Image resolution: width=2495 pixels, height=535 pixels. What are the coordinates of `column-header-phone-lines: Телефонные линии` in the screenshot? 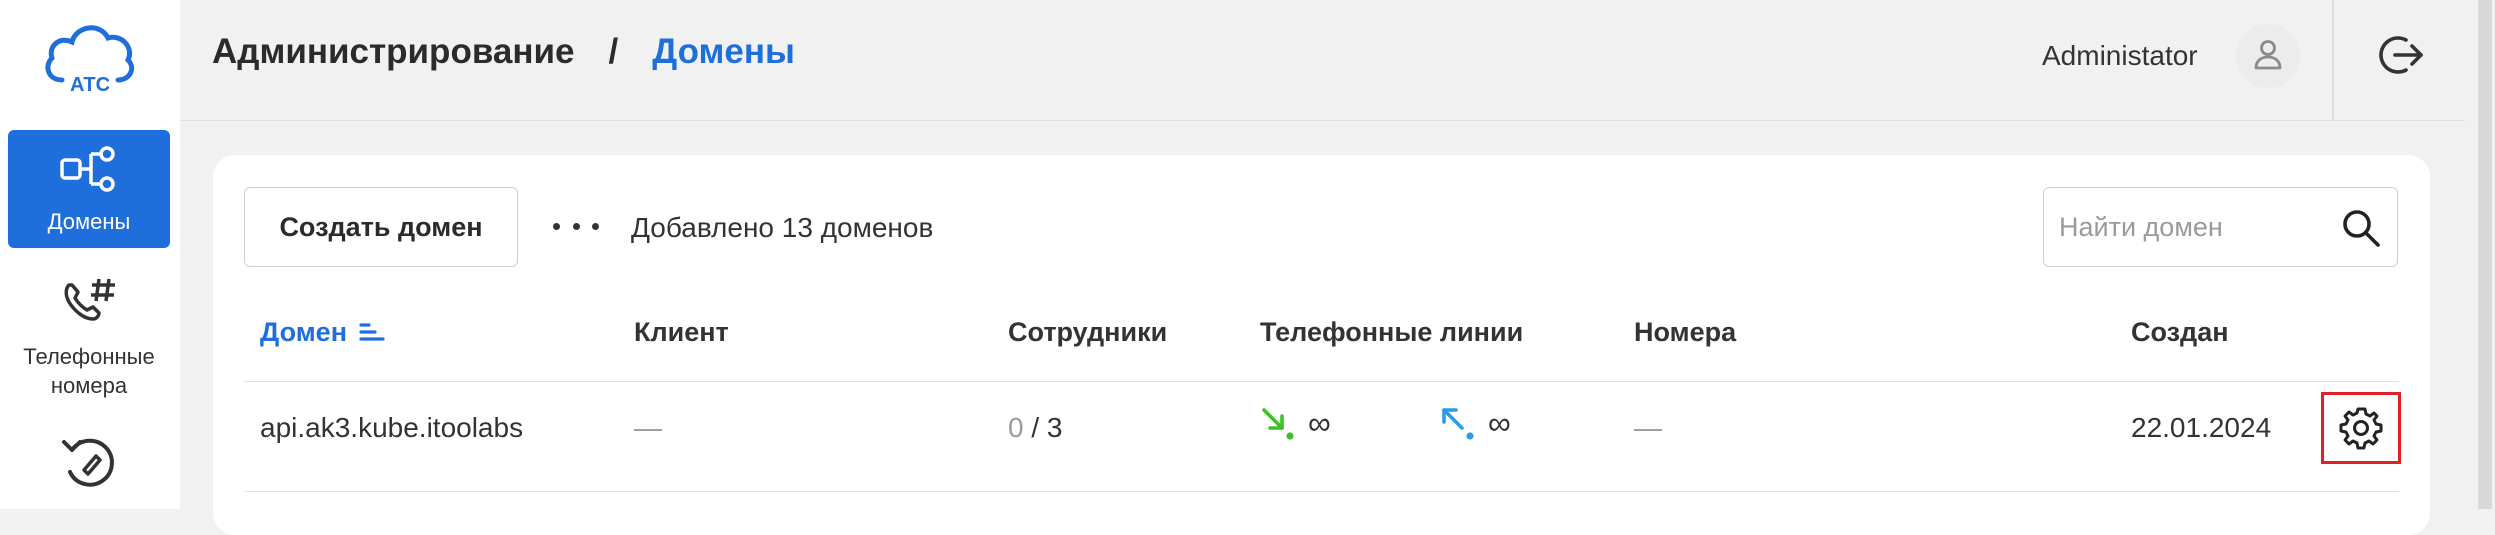 It's located at (1391, 332).